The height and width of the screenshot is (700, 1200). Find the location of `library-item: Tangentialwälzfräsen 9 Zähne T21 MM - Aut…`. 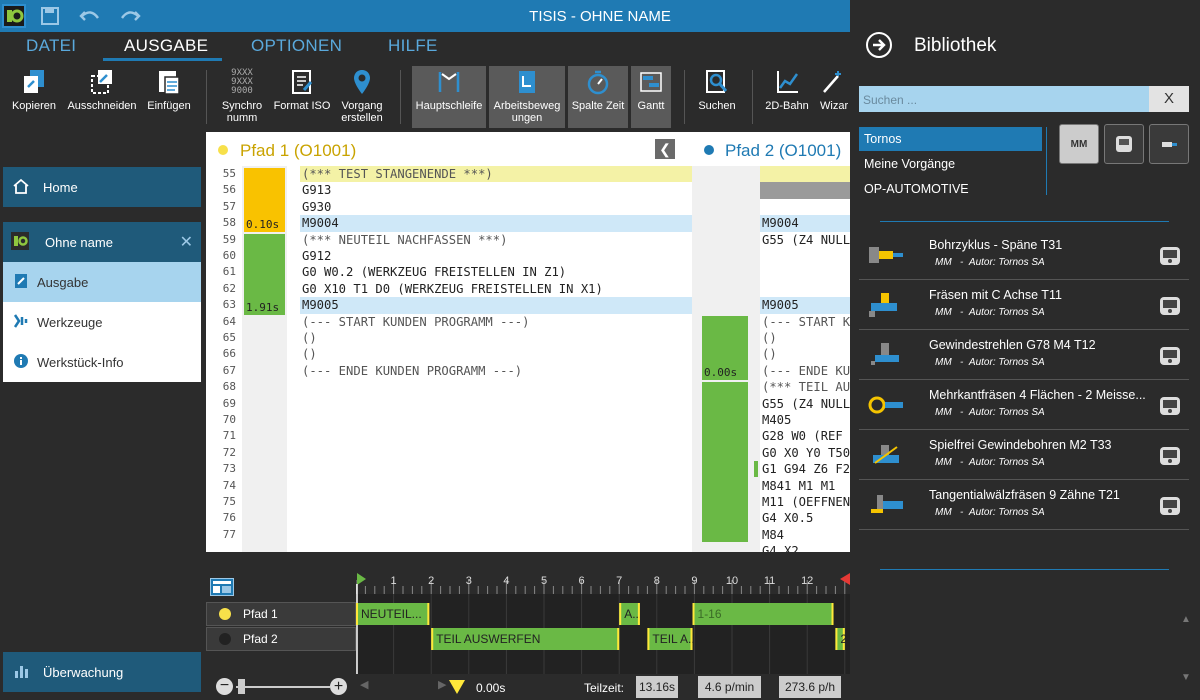

library-item: Tangentialwälzfräsen 9 Zähne T21 MM - Aut… is located at coordinates (1024, 505).